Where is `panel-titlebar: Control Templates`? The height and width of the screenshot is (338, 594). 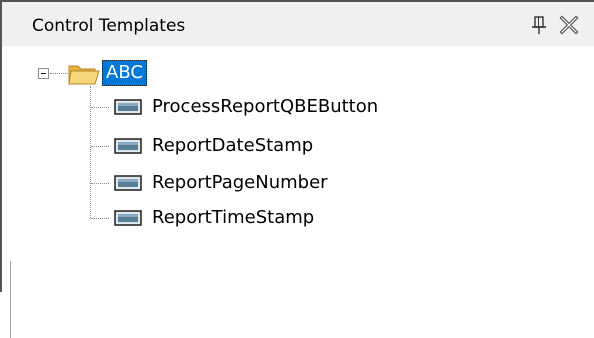
panel-titlebar: Control Templates is located at coordinates (298, 24).